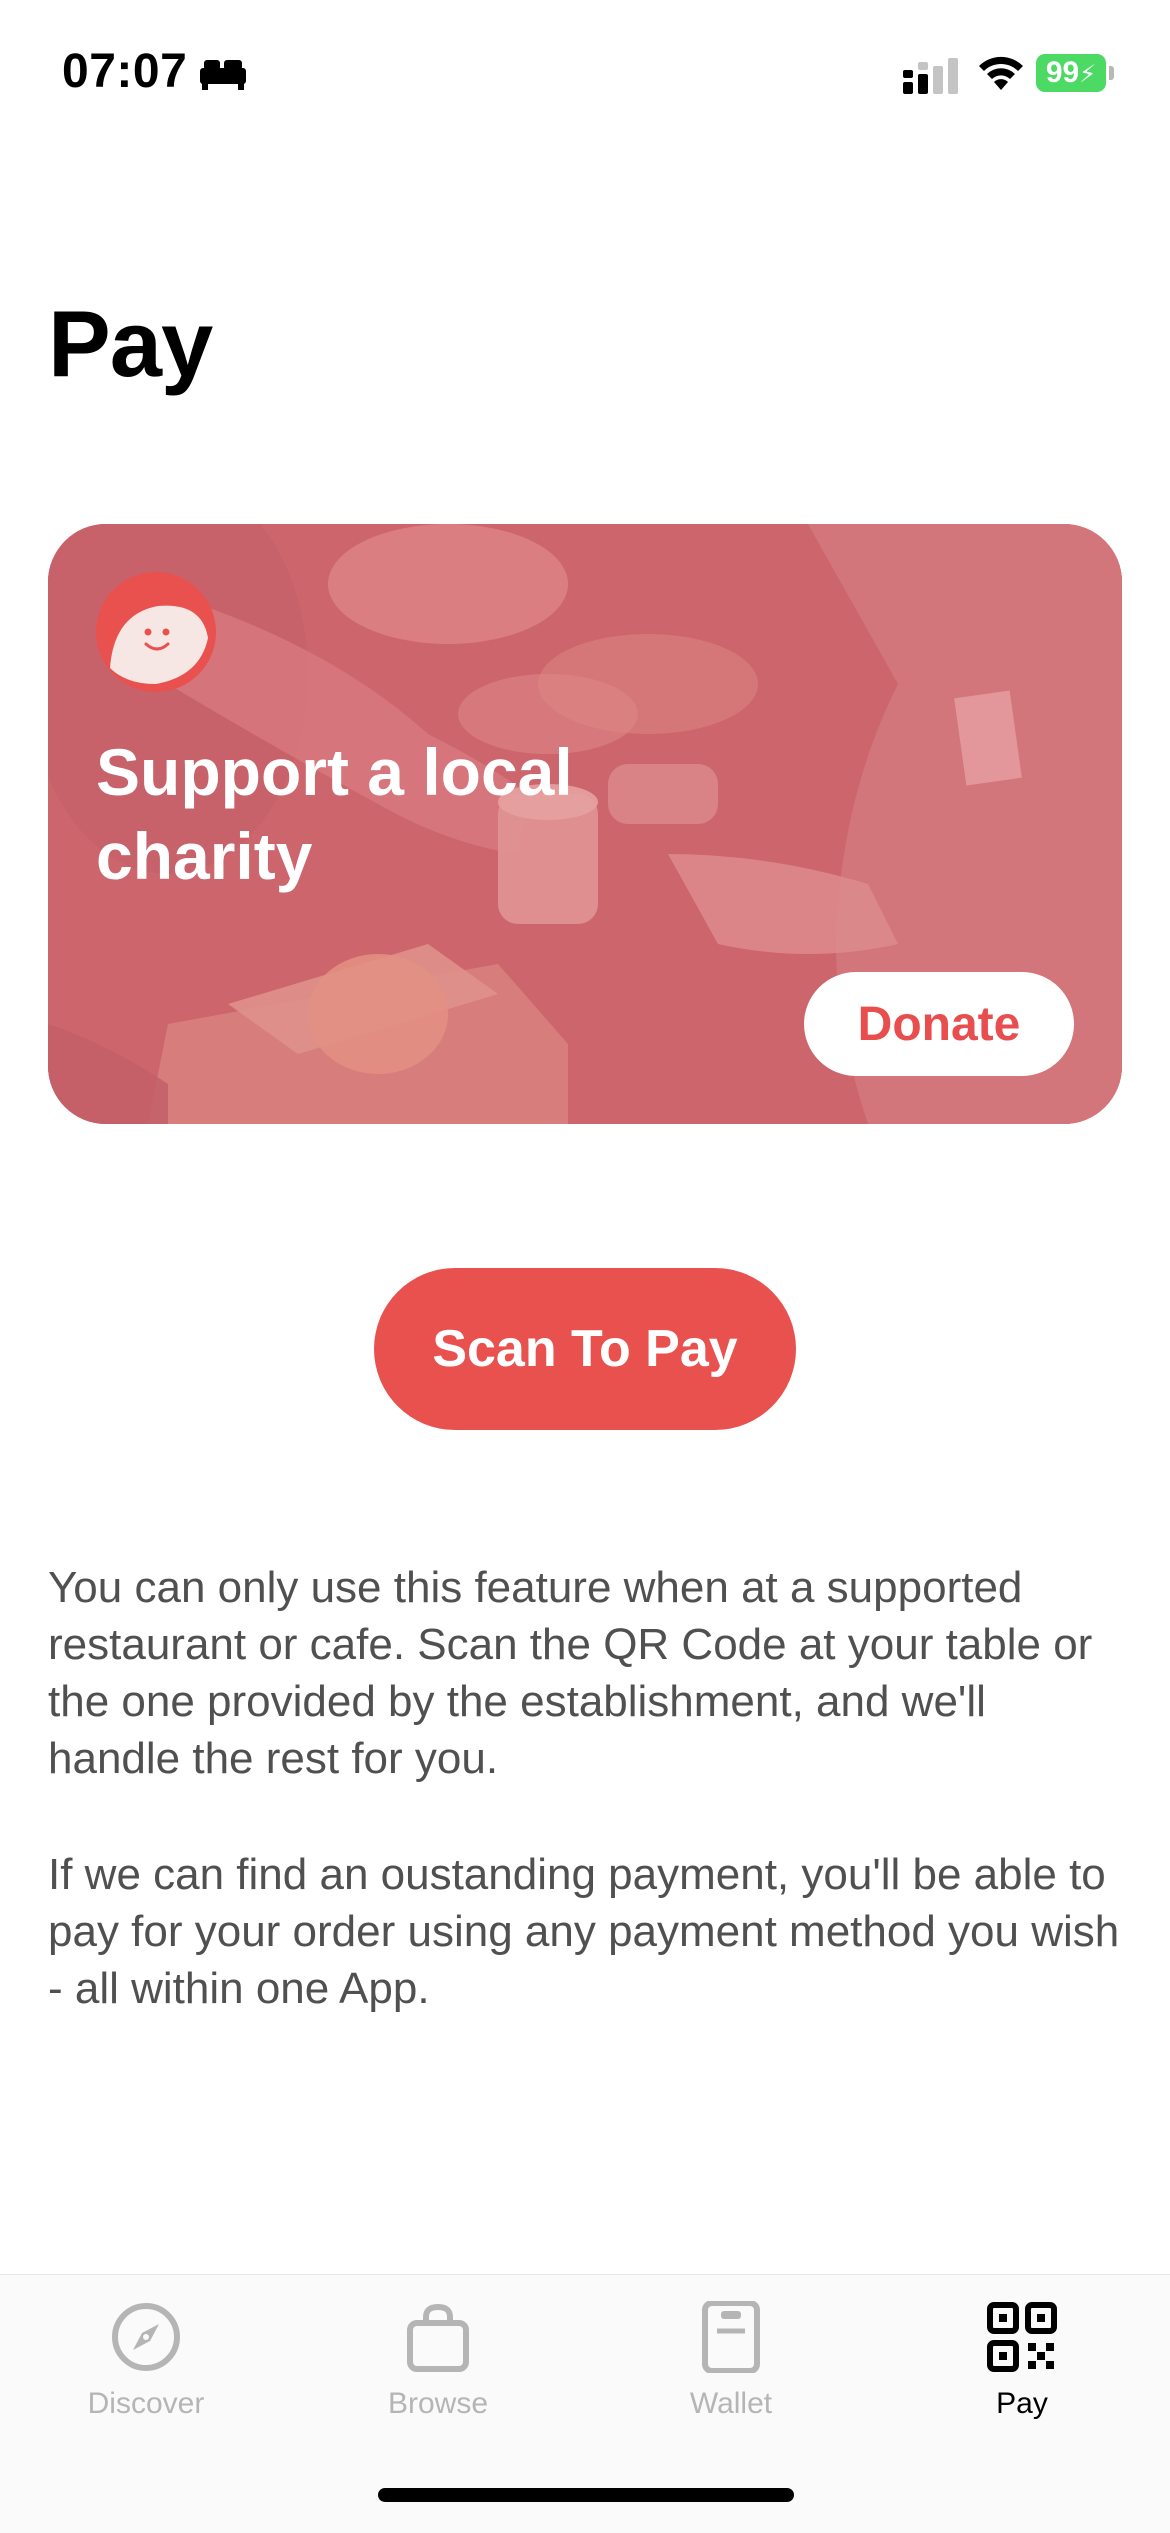 The height and width of the screenshot is (2533, 1170). What do you see at coordinates (146, 2403) in the screenshot?
I see `tab-label-discover: Discover` at bounding box center [146, 2403].